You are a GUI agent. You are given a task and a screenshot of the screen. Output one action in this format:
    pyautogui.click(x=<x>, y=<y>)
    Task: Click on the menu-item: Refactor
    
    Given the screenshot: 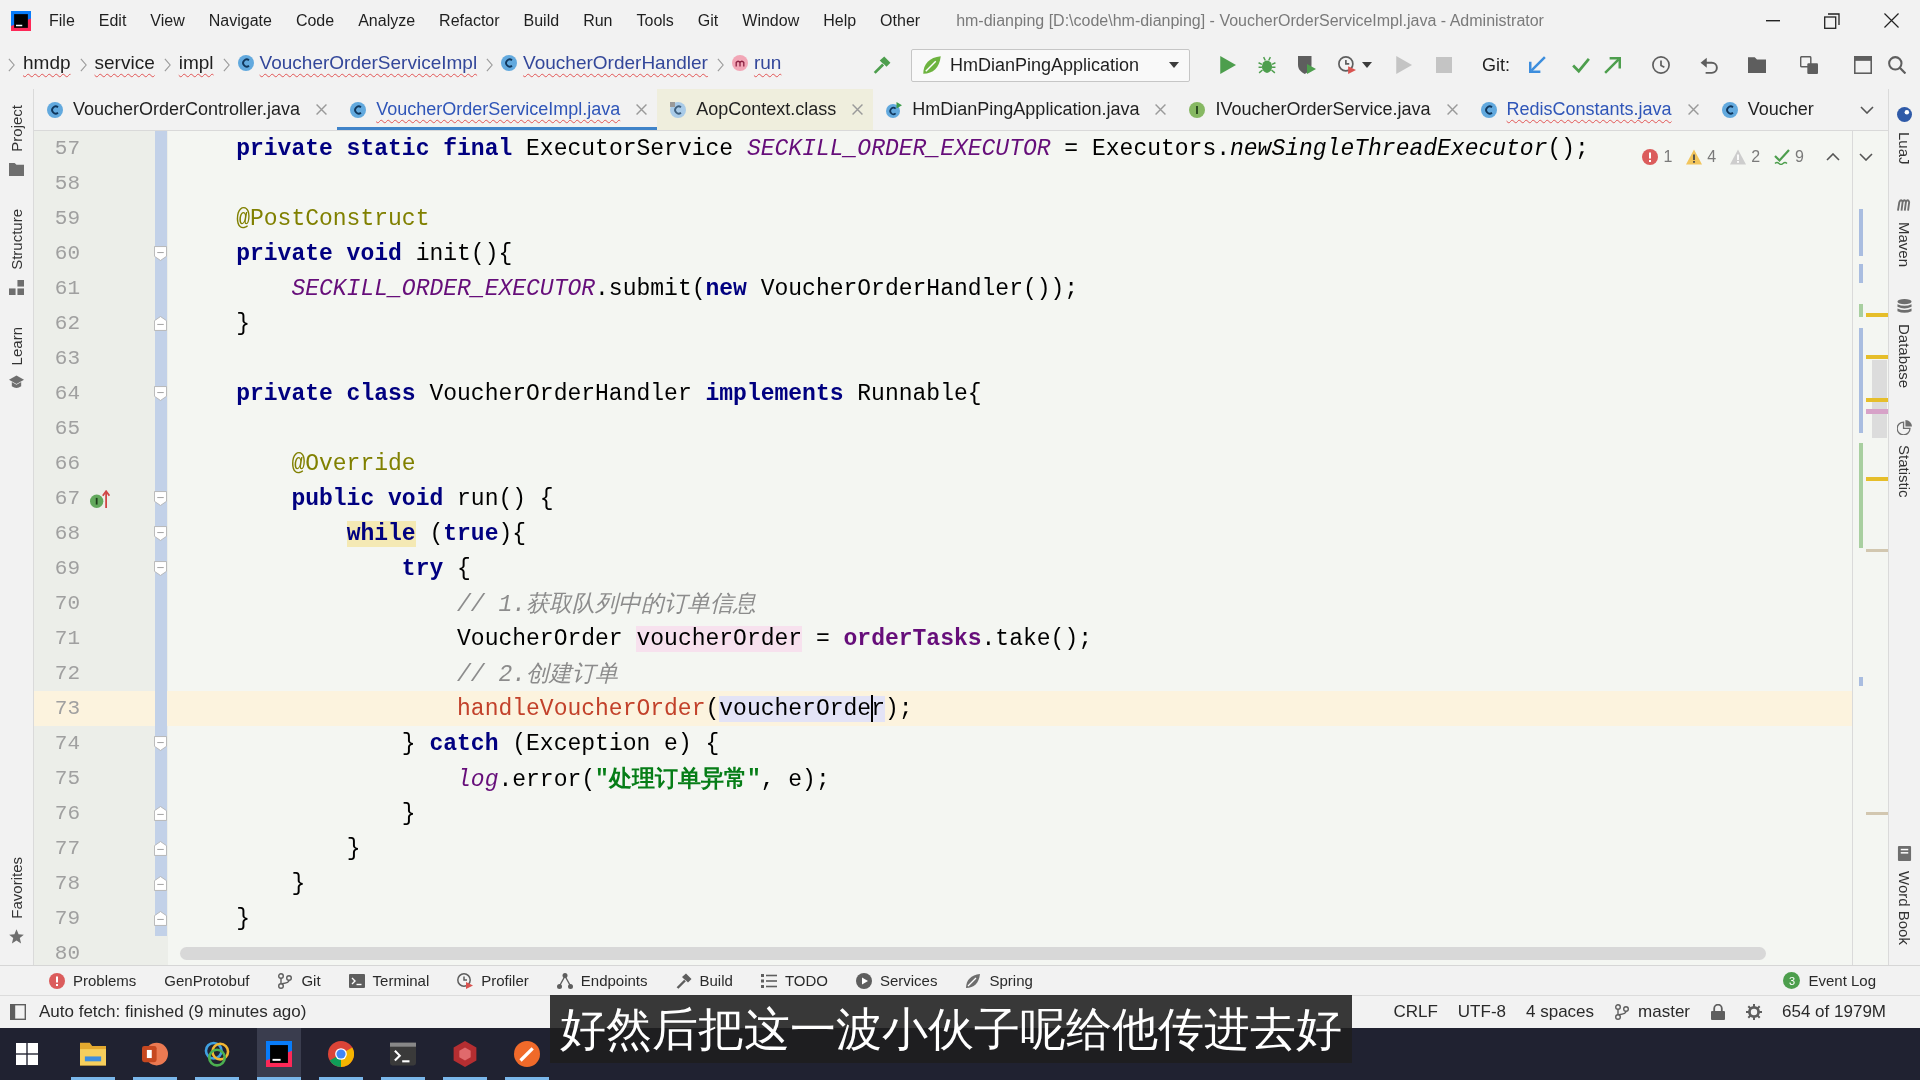 What is the action you would take?
    pyautogui.click(x=469, y=20)
    